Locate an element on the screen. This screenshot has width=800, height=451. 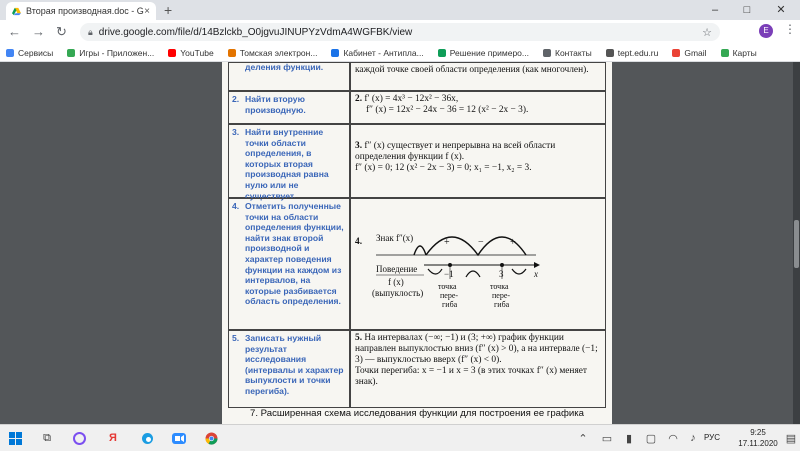
reload-icon: ↻ is located at coordinates (61, 32).